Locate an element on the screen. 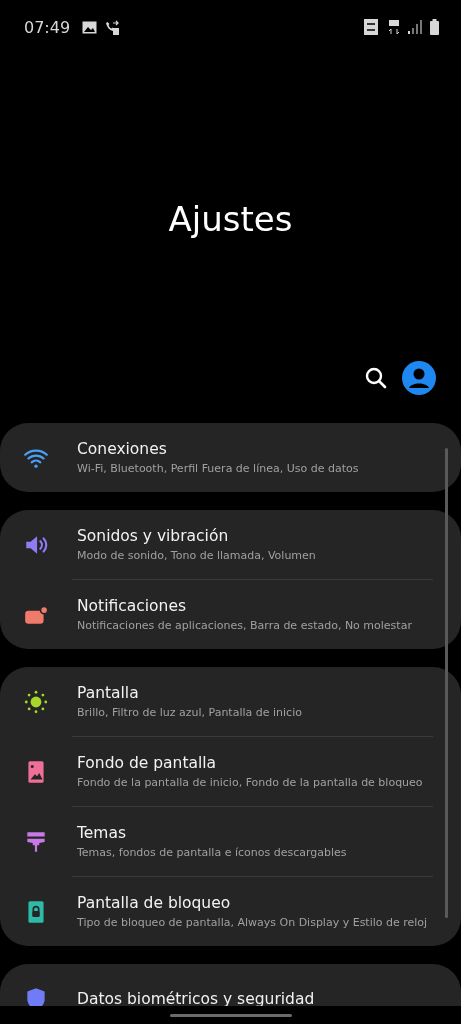 Image resolution: width=461 pixels, height=1024 pixels. setting-subtitle: Notificaciones de aplicaciones, Barra de estado, No molestar is located at coordinates (244, 625).